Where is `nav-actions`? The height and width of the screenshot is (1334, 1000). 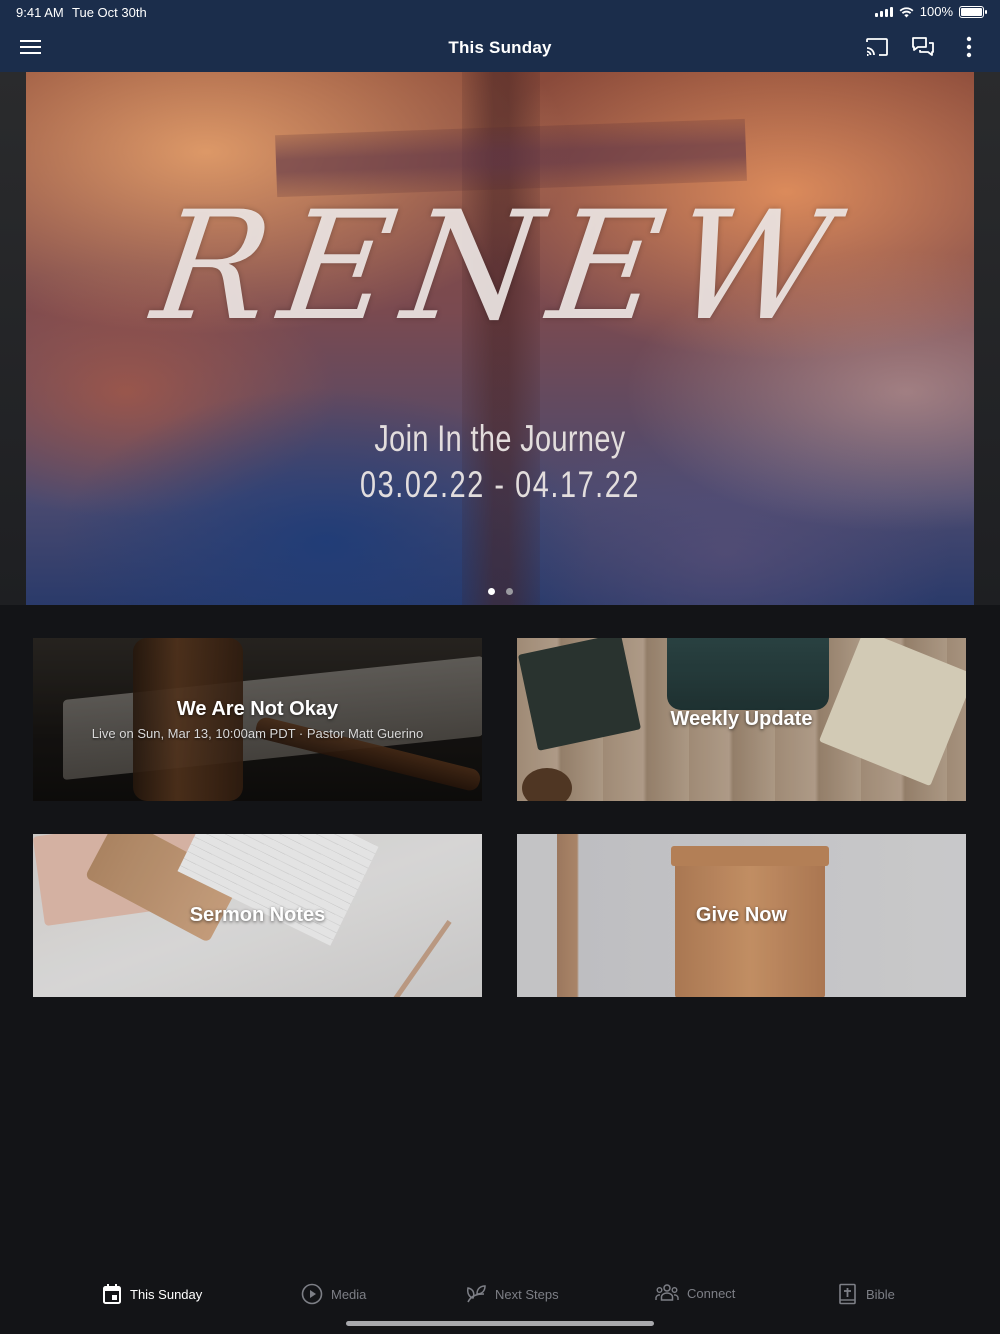
nav-actions is located at coordinates (923, 47).